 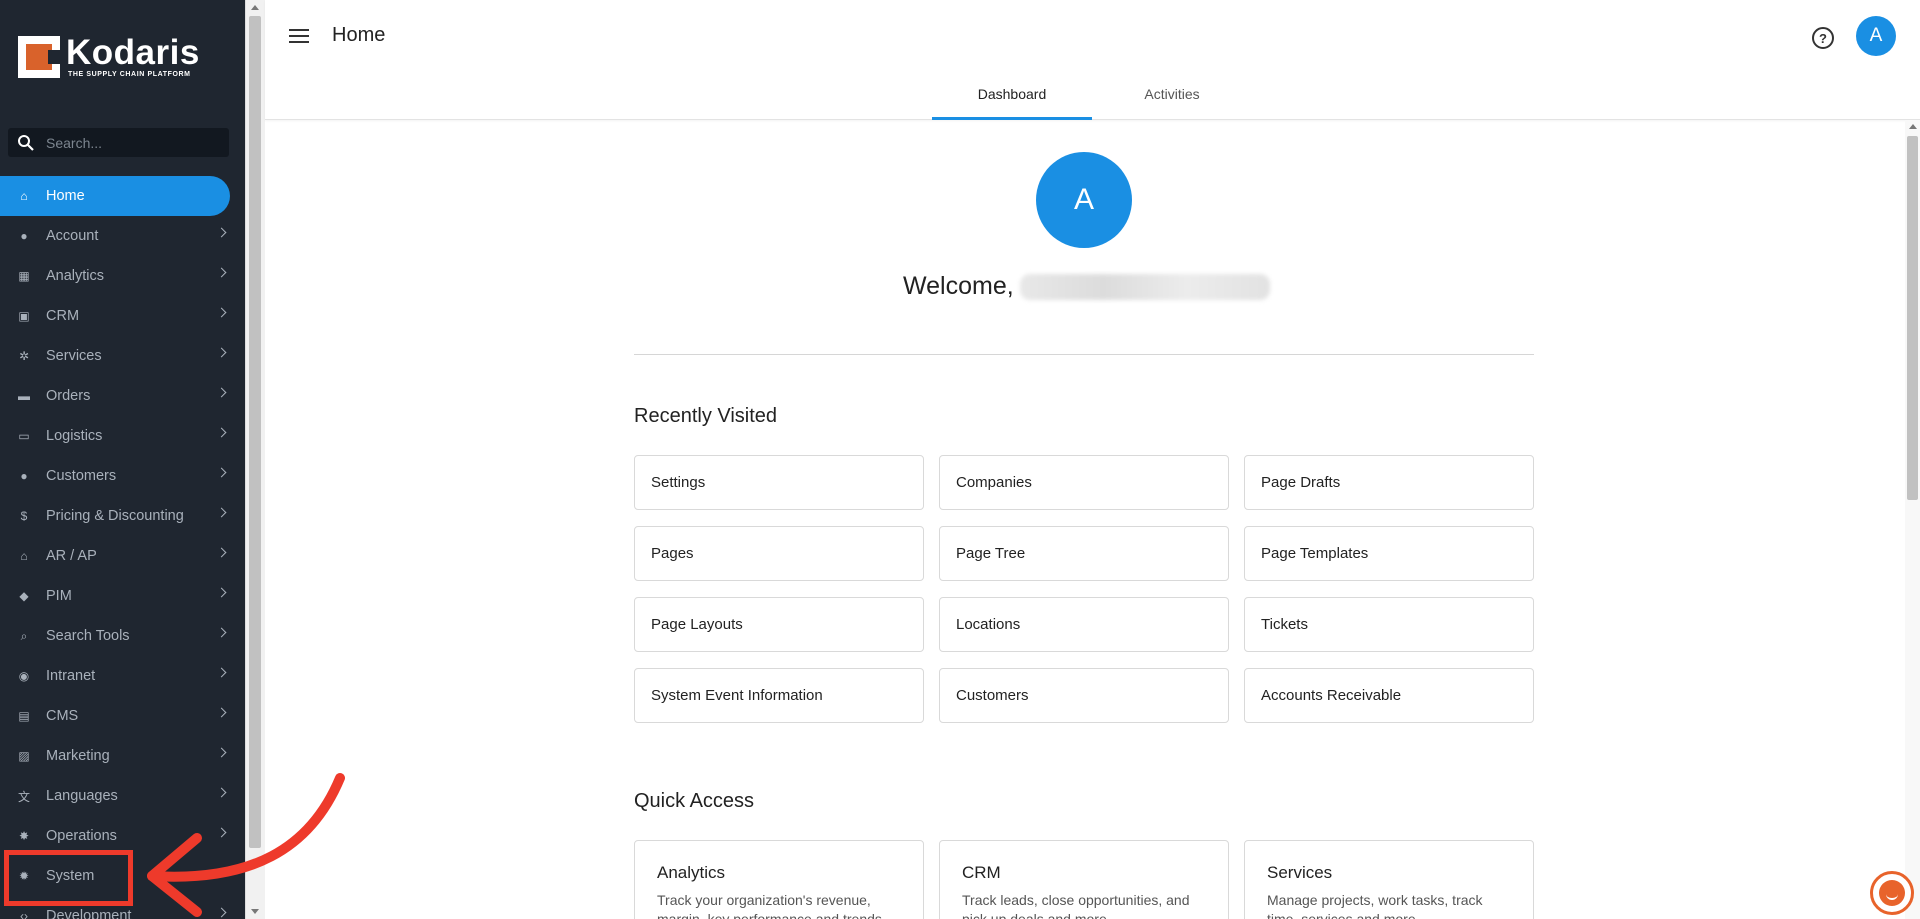 What do you see at coordinates (24, 635) in the screenshot?
I see `search-icon: ⌕` at bounding box center [24, 635].